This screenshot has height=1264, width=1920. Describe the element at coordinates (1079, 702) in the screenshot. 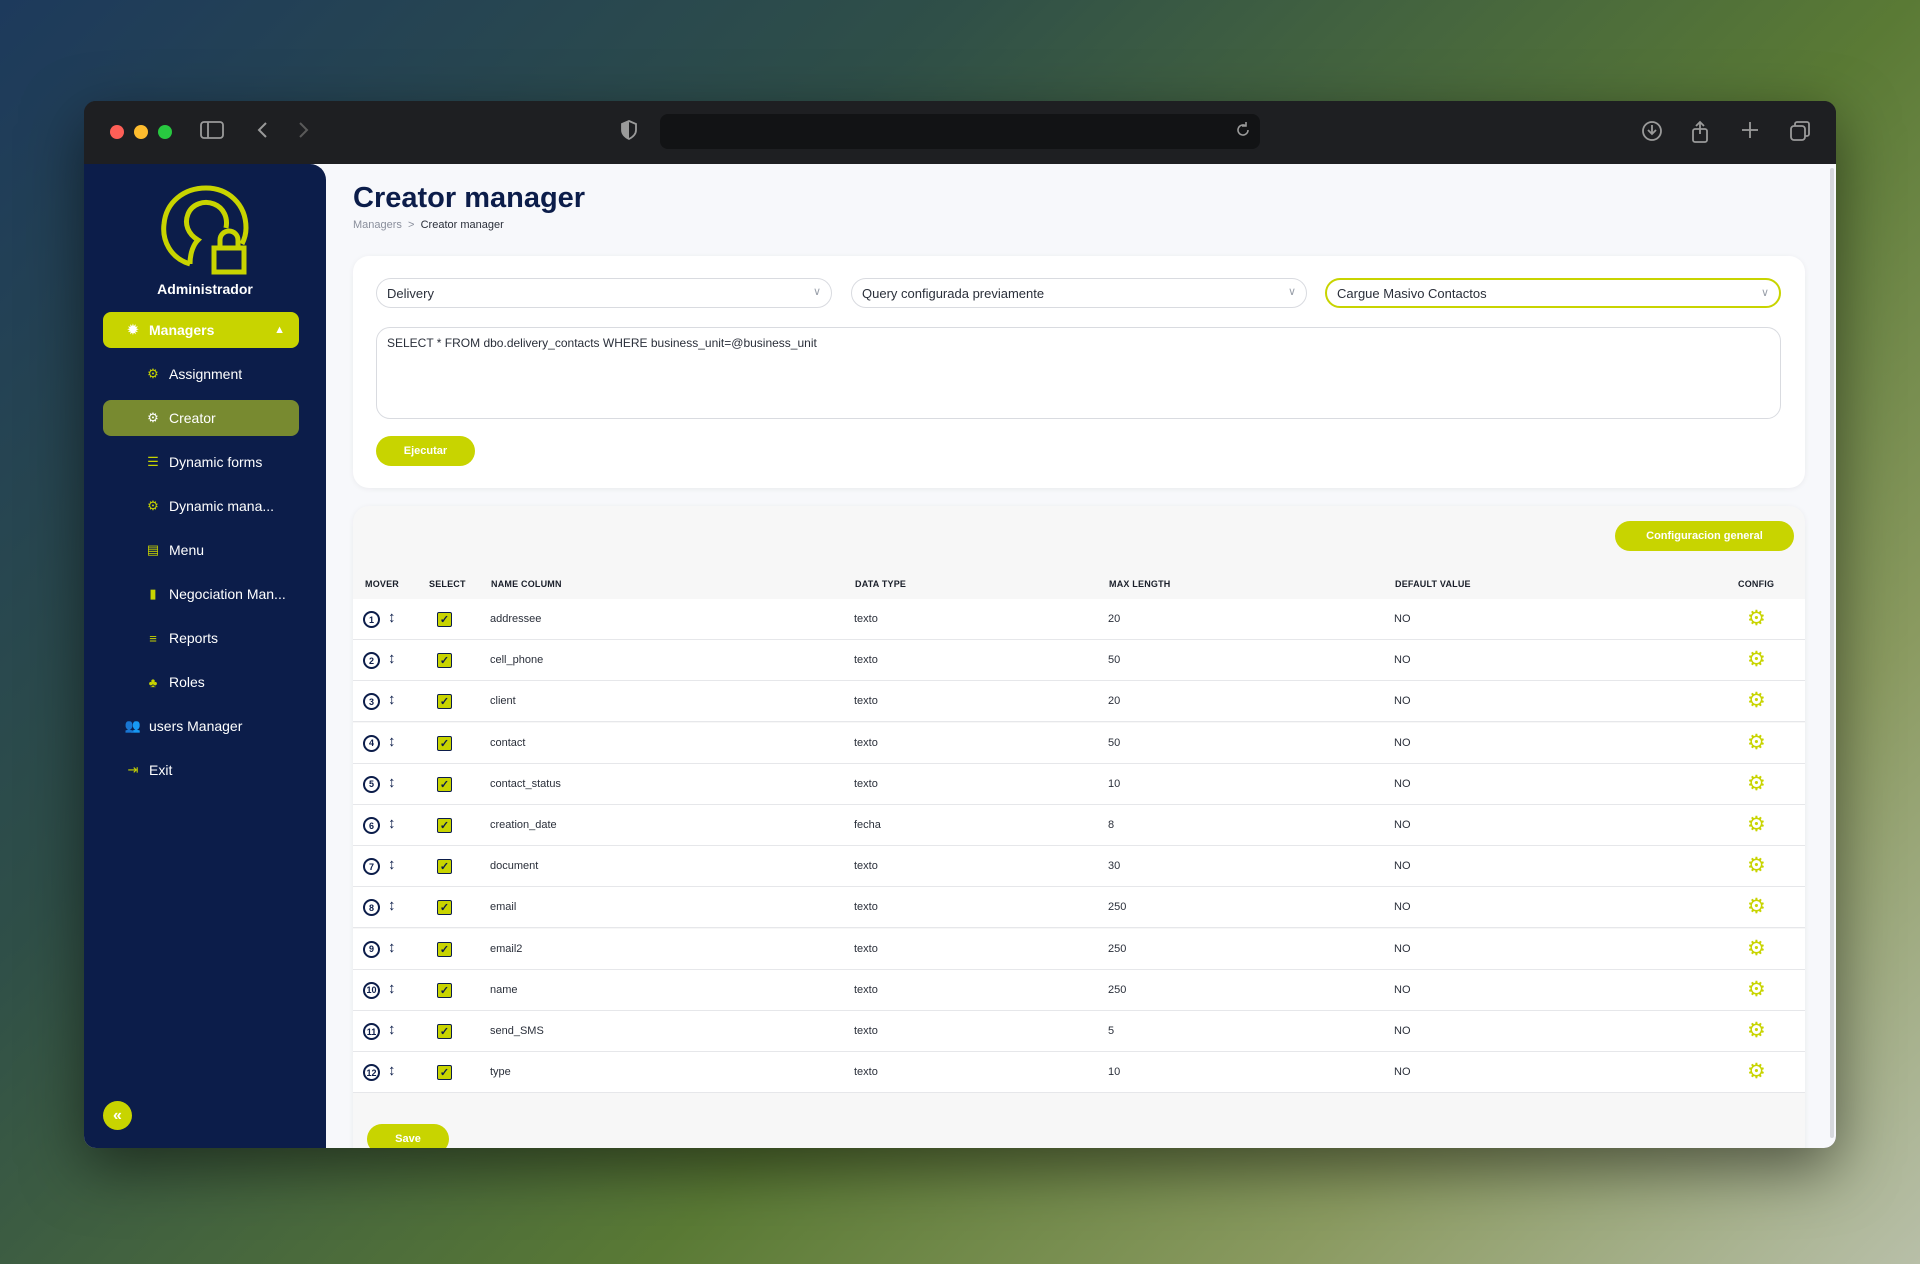

I see `table-row: 3 ↕ ✓ client texto 20 NO ⚙` at that location.